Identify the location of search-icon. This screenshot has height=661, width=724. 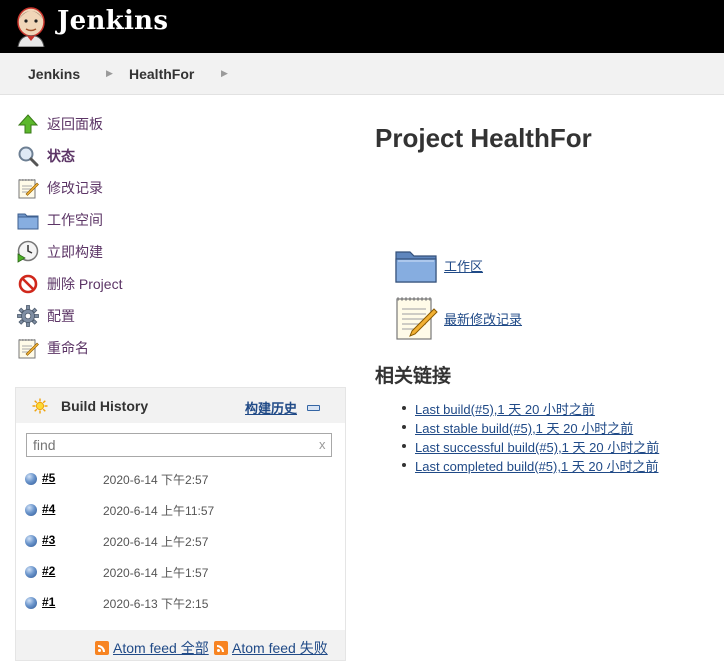
(28, 156).